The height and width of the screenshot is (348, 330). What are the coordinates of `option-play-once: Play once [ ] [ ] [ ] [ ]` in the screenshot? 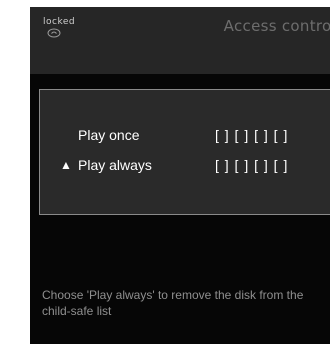 It's located at (185, 138).